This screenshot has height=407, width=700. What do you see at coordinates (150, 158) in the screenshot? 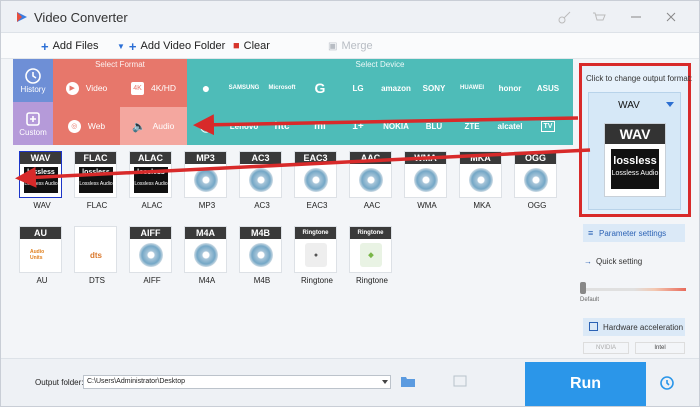
I see `format-icon-header: ALAC` at bounding box center [150, 158].